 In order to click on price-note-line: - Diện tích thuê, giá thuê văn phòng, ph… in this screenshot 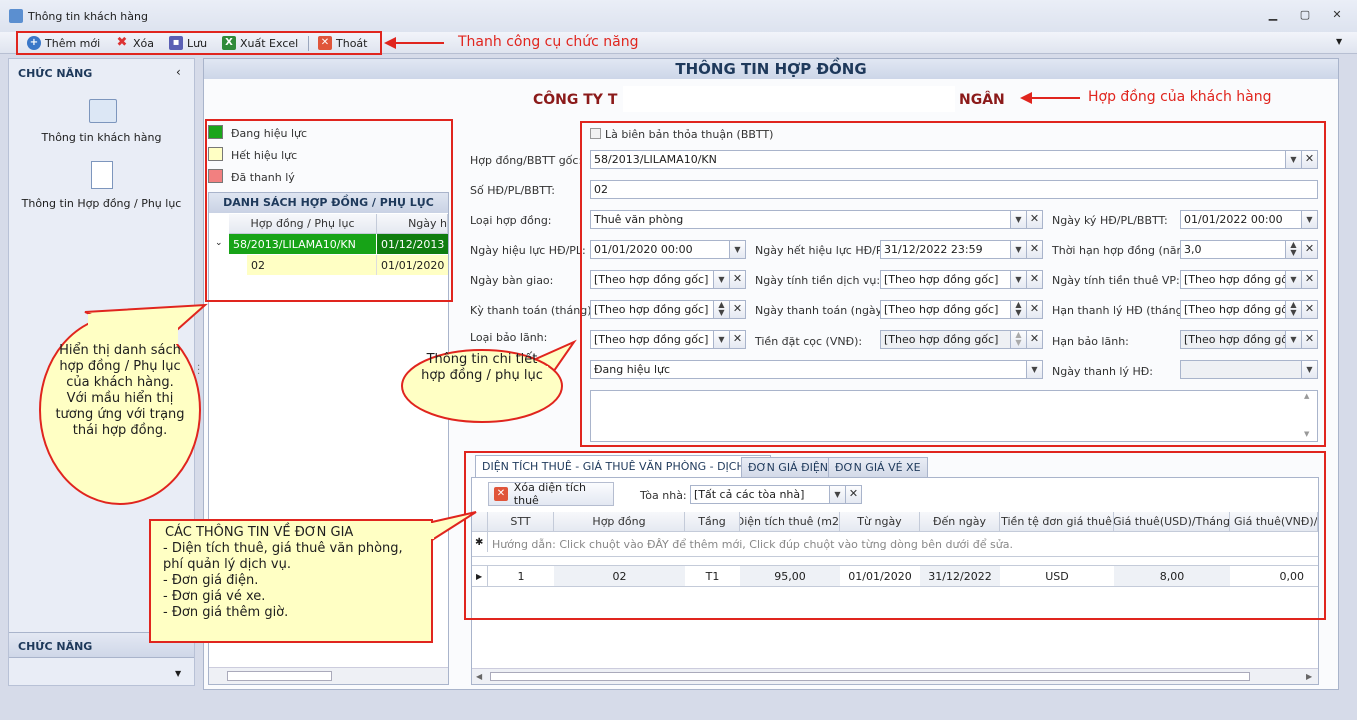, I will do `click(283, 556)`.